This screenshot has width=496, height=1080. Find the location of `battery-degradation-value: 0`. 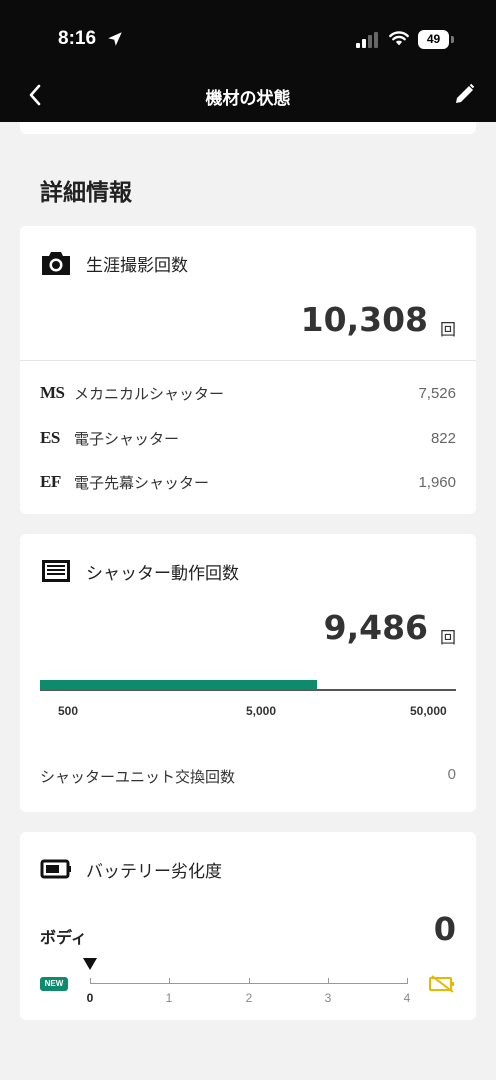

battery-degradation-value: 0 is located at coordinates (444, 929).